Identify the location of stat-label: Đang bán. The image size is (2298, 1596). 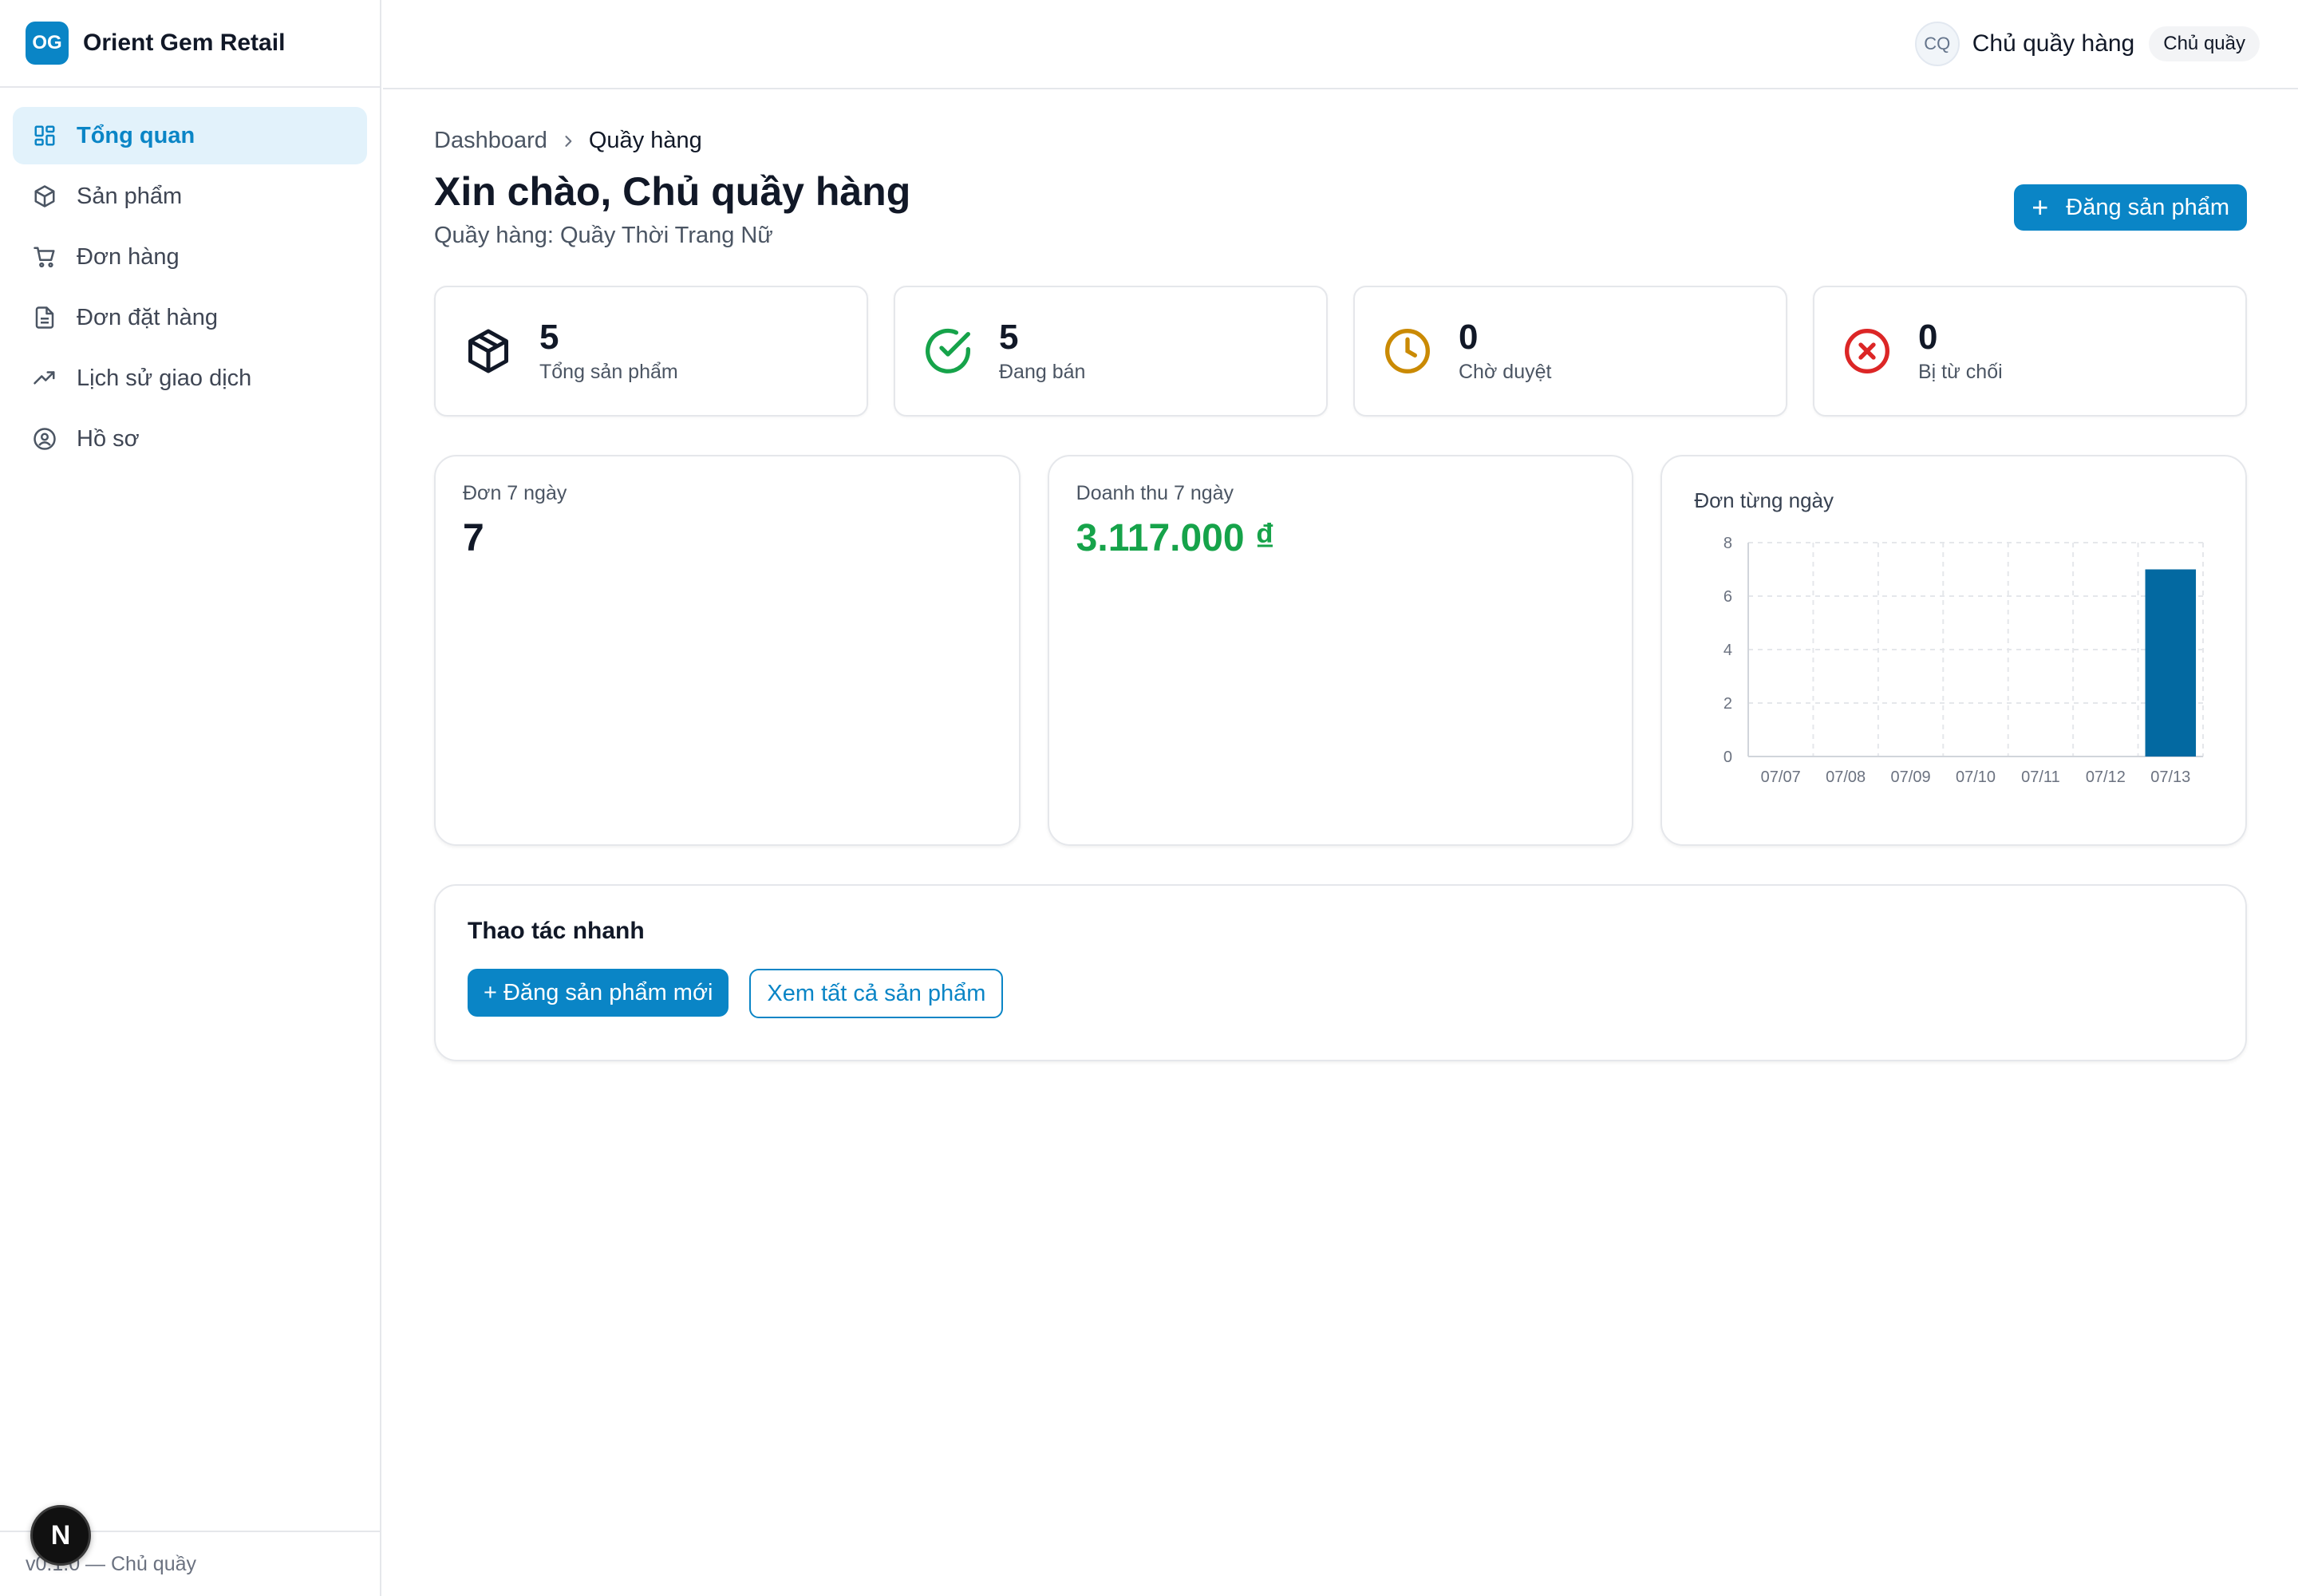
(1042, 371).